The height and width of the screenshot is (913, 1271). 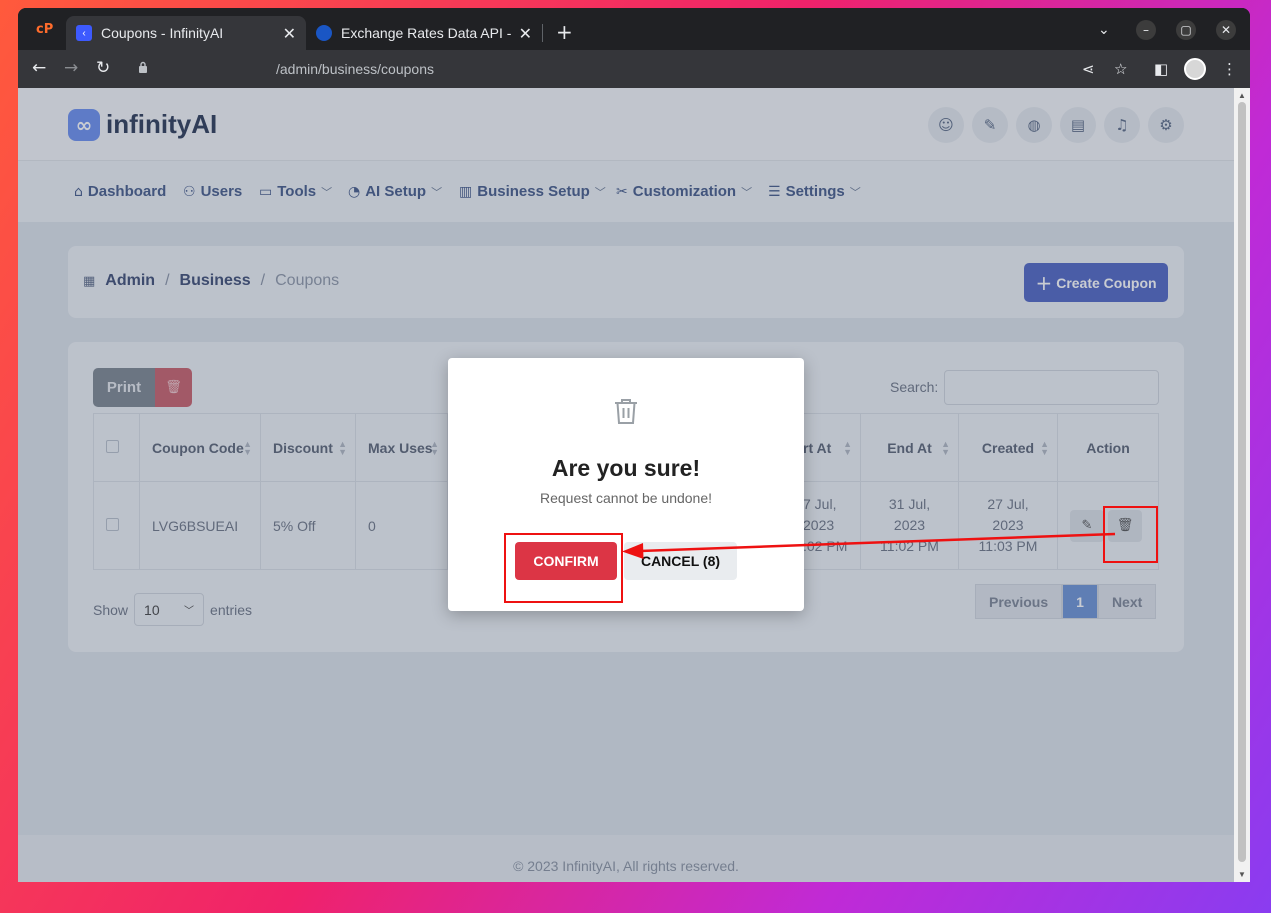 I want to click on forward-icon: →, so click(x=71, y=68).